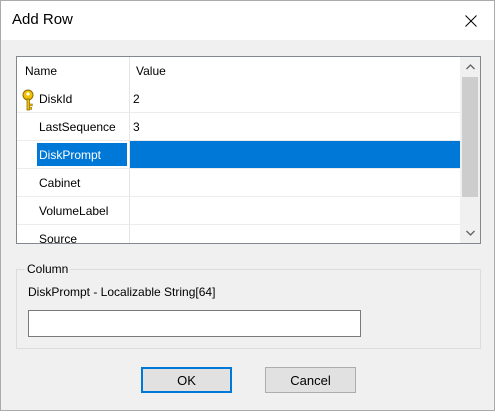  What do you see at coordinates (186, 380) in the screenshot?
I see `ok-button: OK` at bounding box center [186, 380].